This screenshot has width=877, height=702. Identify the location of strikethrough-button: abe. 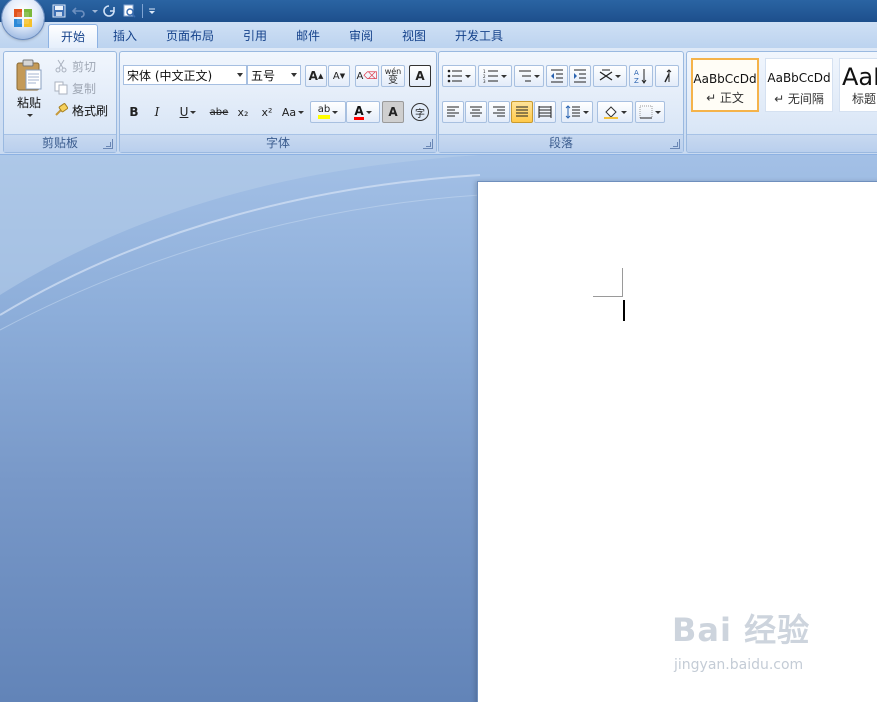
(219, 112).